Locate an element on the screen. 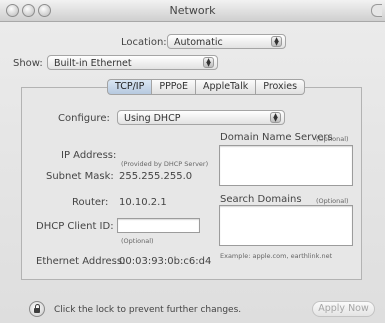 Image resolution: width=385 pixels, height=323 pixels. dns-servers-field is located at coordinates (286, 165).